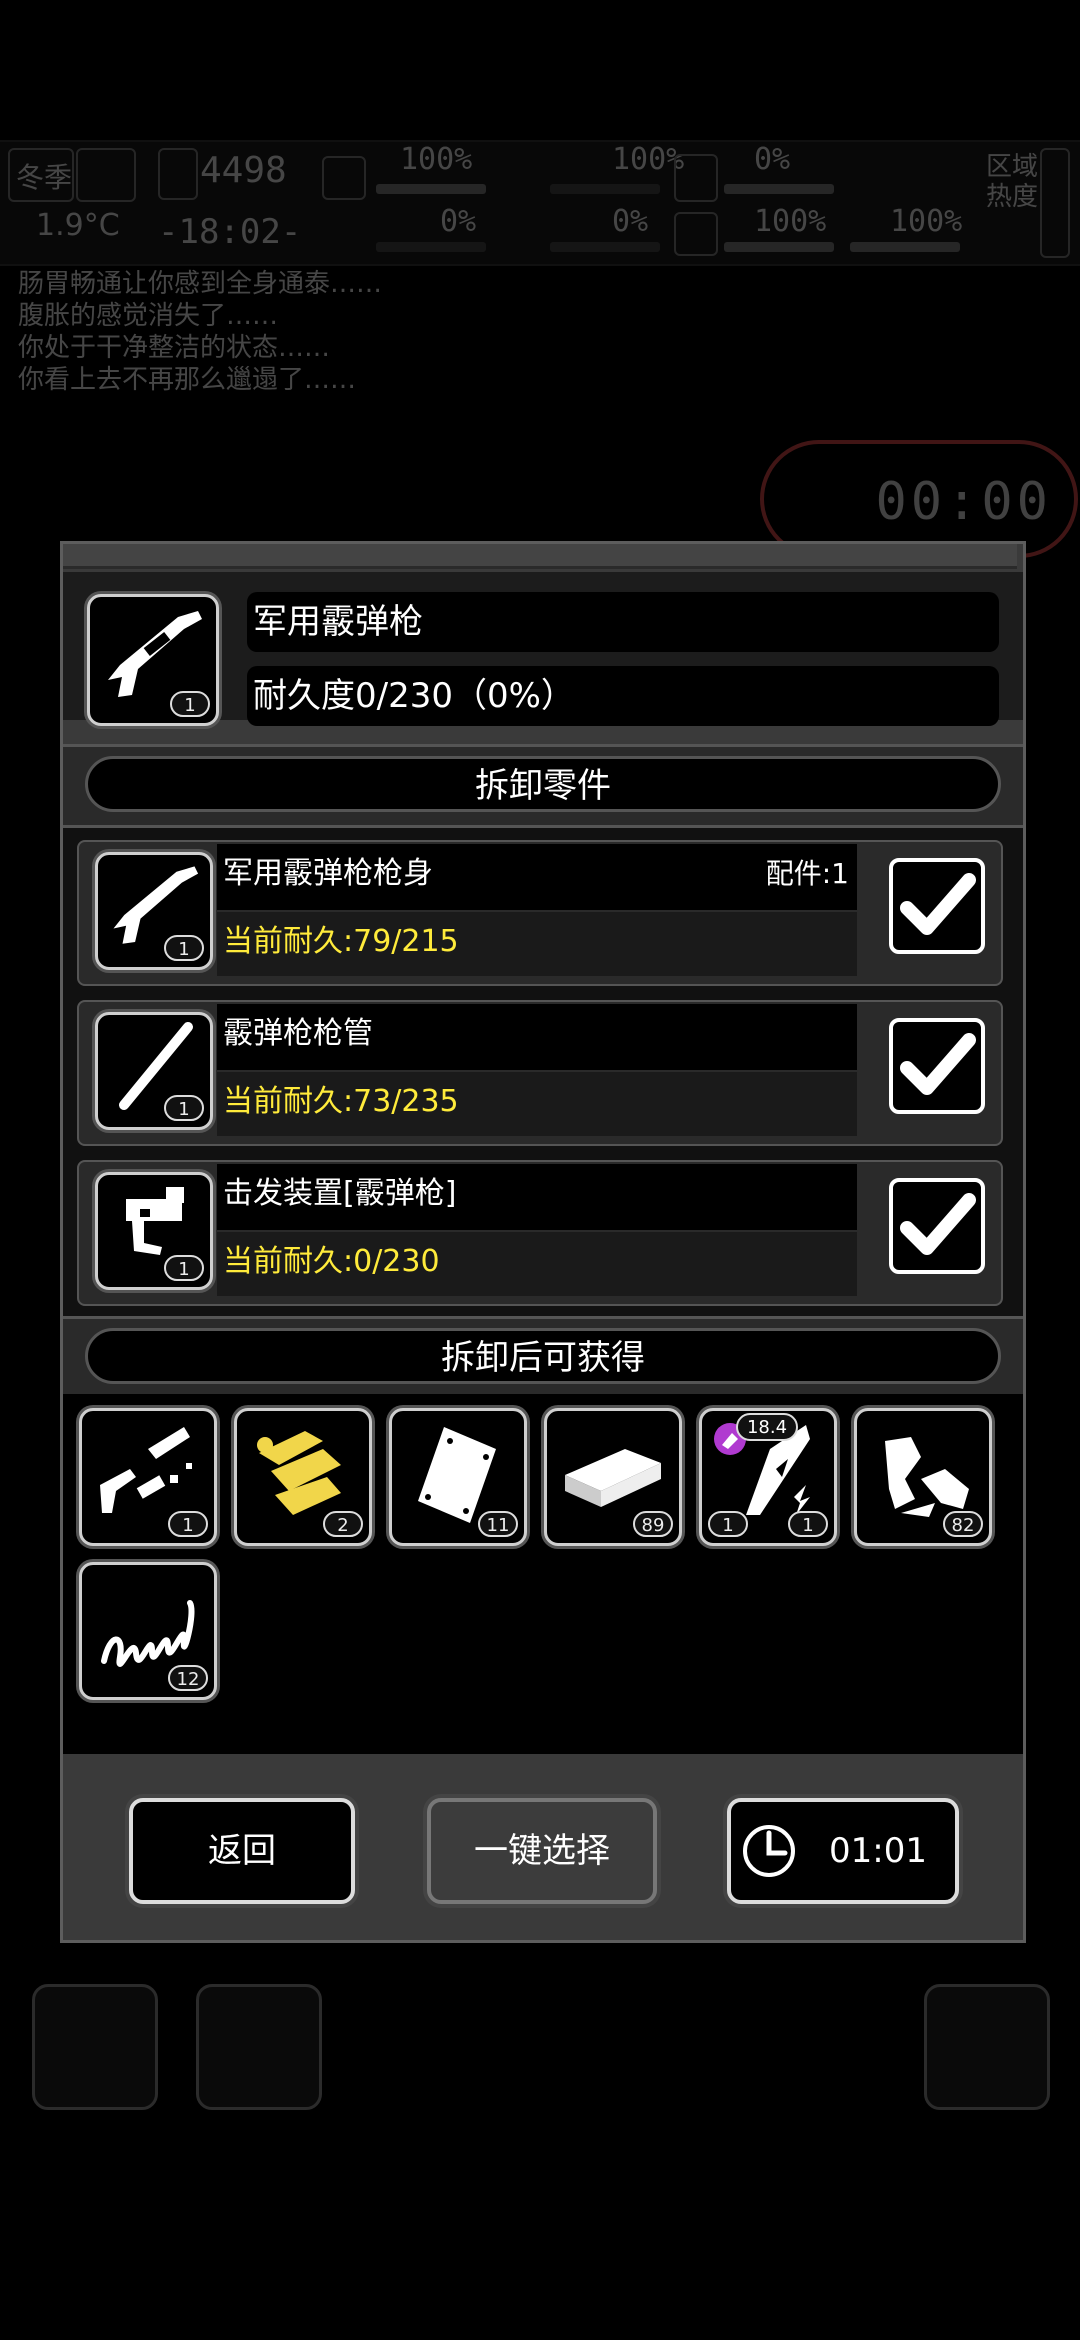  What do you see at coordinates (537, 1197) in the screenshot?
I see `part-name: 击发装置[霰弹枪]` at bounding box center [537, 1197].